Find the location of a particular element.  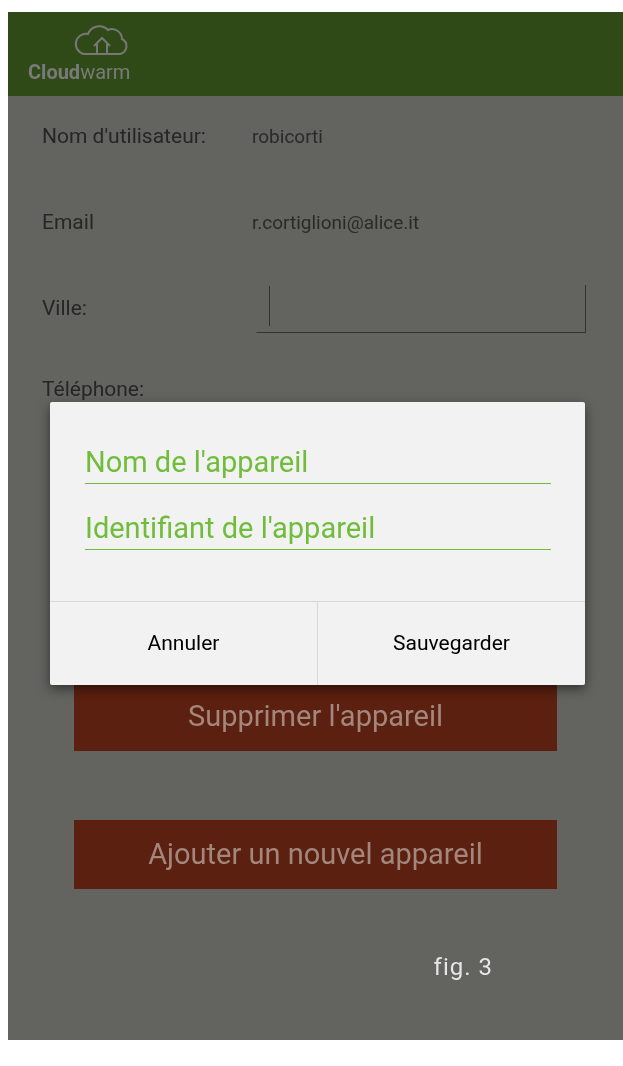

action-button: Supprimer l'appareil is located at coordinates (315, 716).